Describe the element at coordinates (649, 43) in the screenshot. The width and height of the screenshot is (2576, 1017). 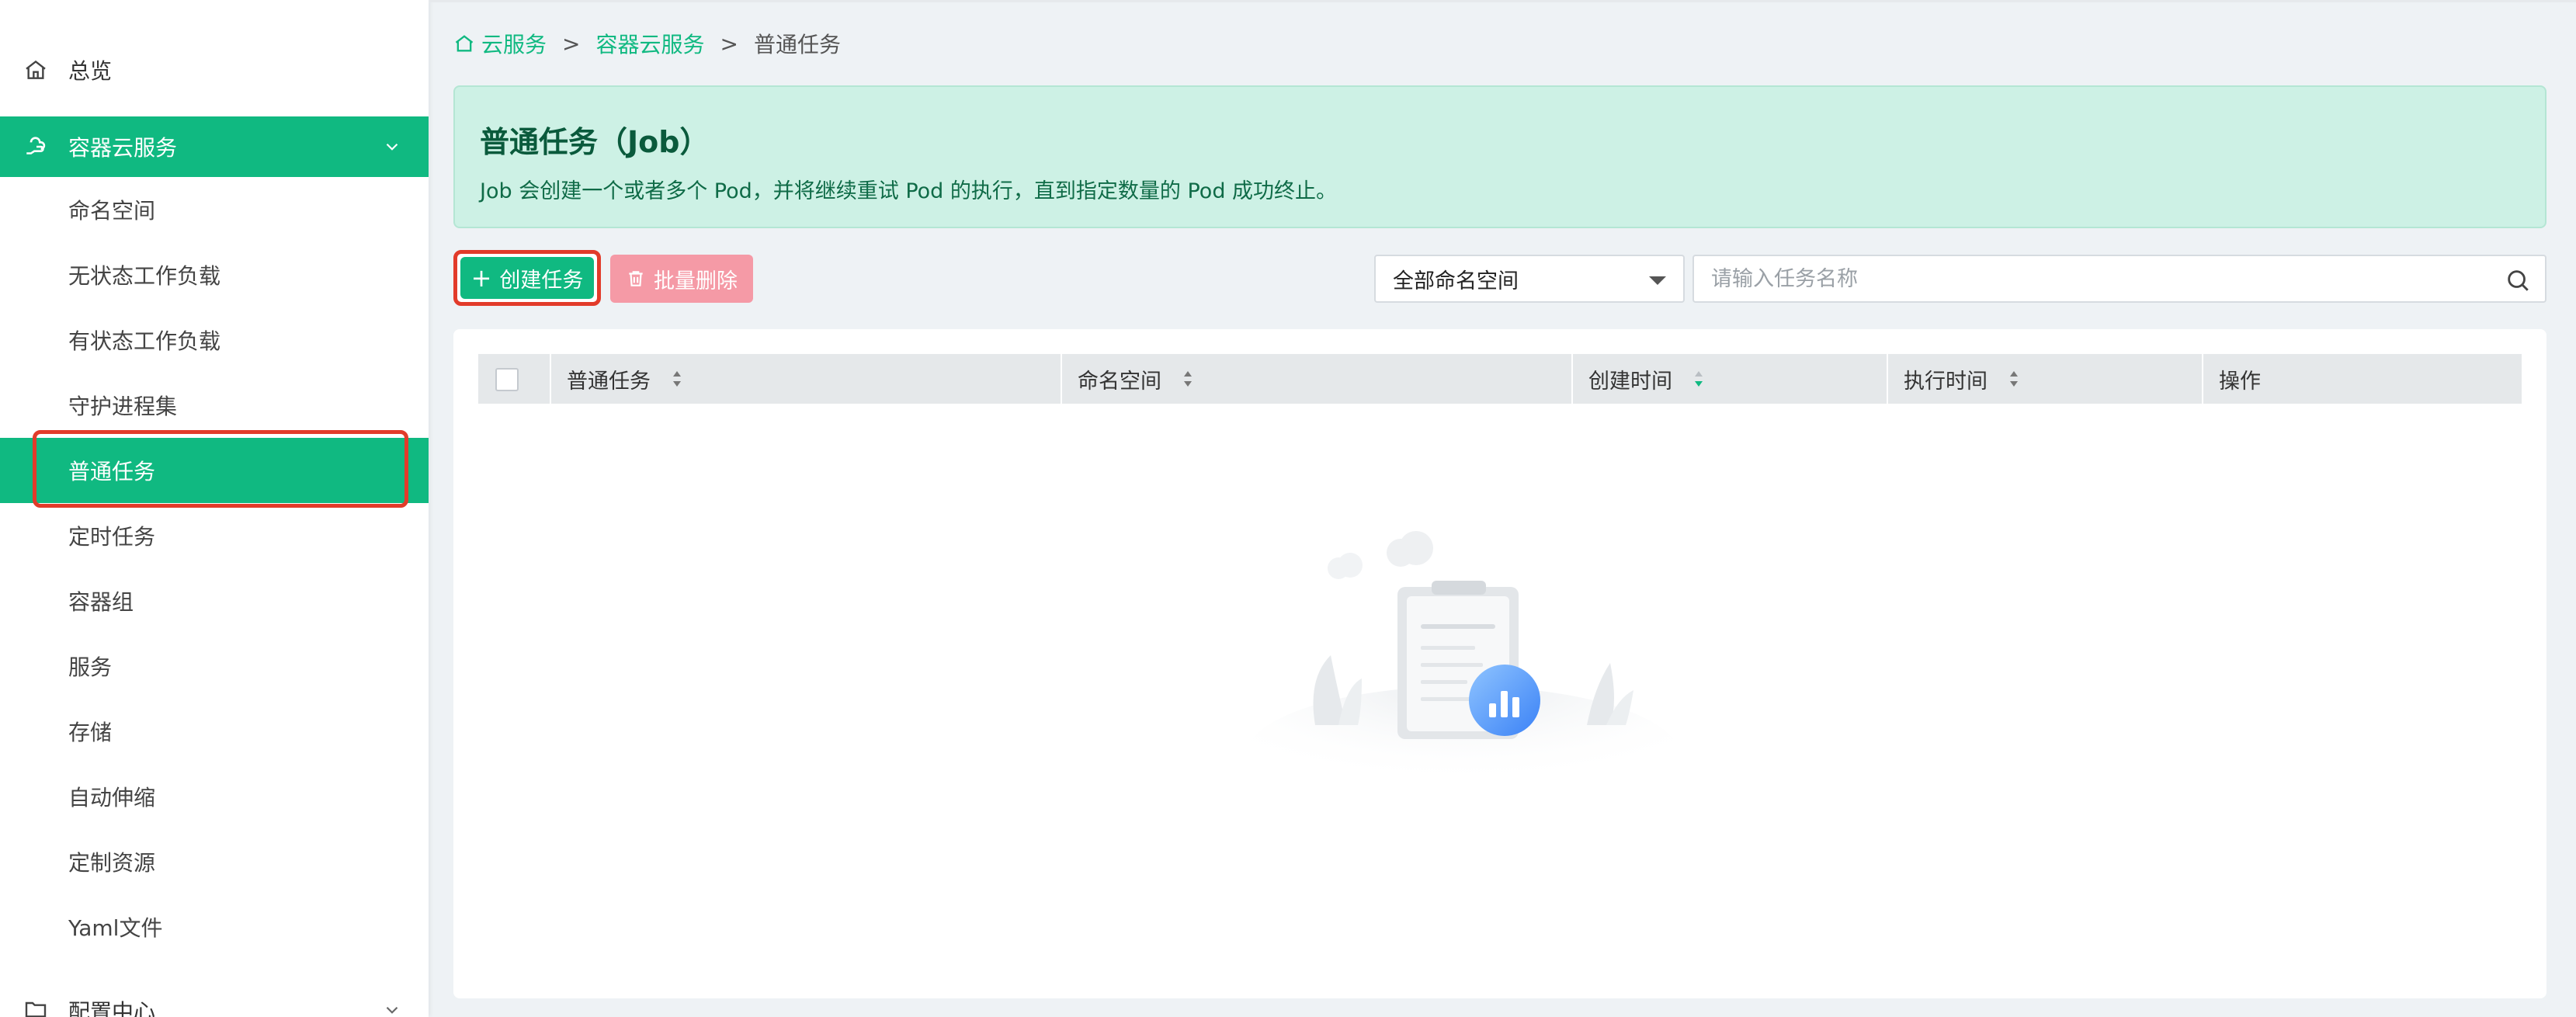
I see `breadcrumb-container-cloud: 容器云服务` at that location.